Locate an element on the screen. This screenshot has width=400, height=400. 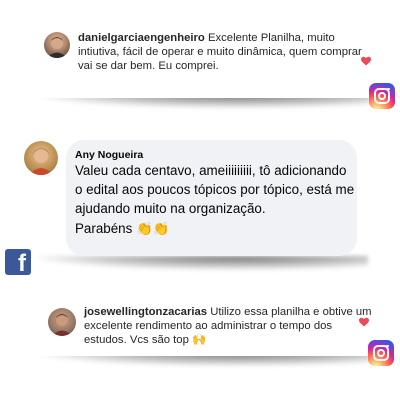
comment-username: Any Nogueira is located at coordinates (109, 155).